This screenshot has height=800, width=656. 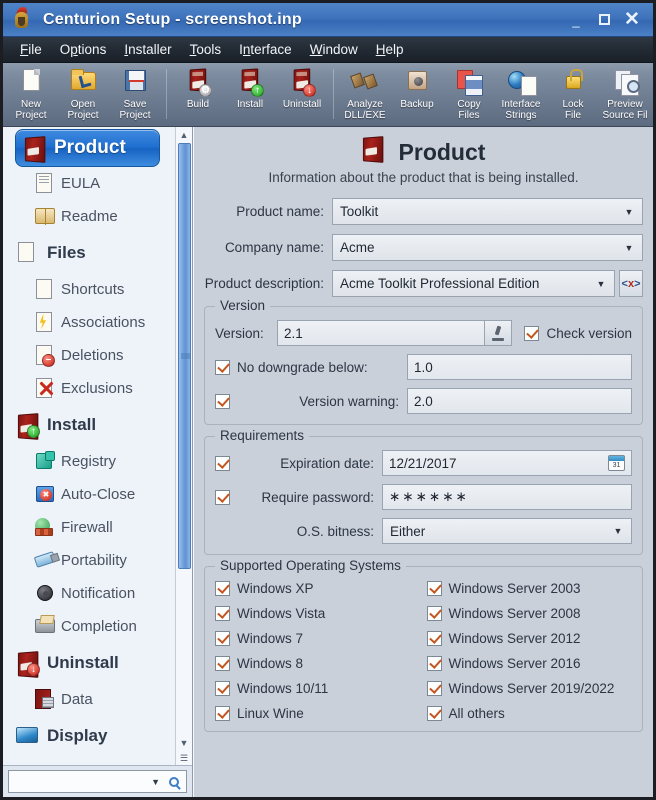 What do you see at coordinates (487, 247) in the screenshot?
I see `company-name-combo: Acme ▼` at bounding box center [487, 247].